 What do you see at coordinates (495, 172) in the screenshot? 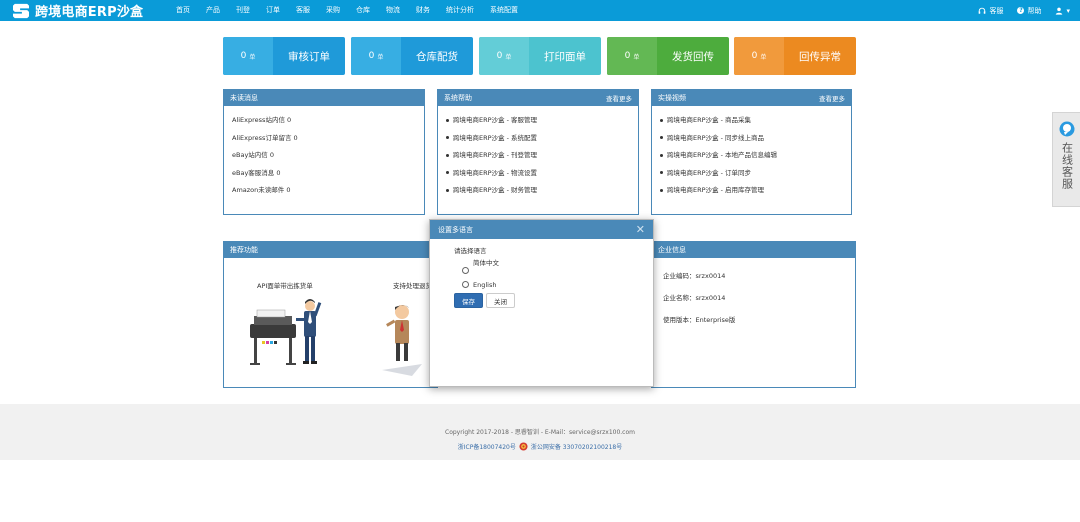
I see `help-link-text: 跨境电商ERP沙盒 - 物流设置` at bounding box center [495, 172].